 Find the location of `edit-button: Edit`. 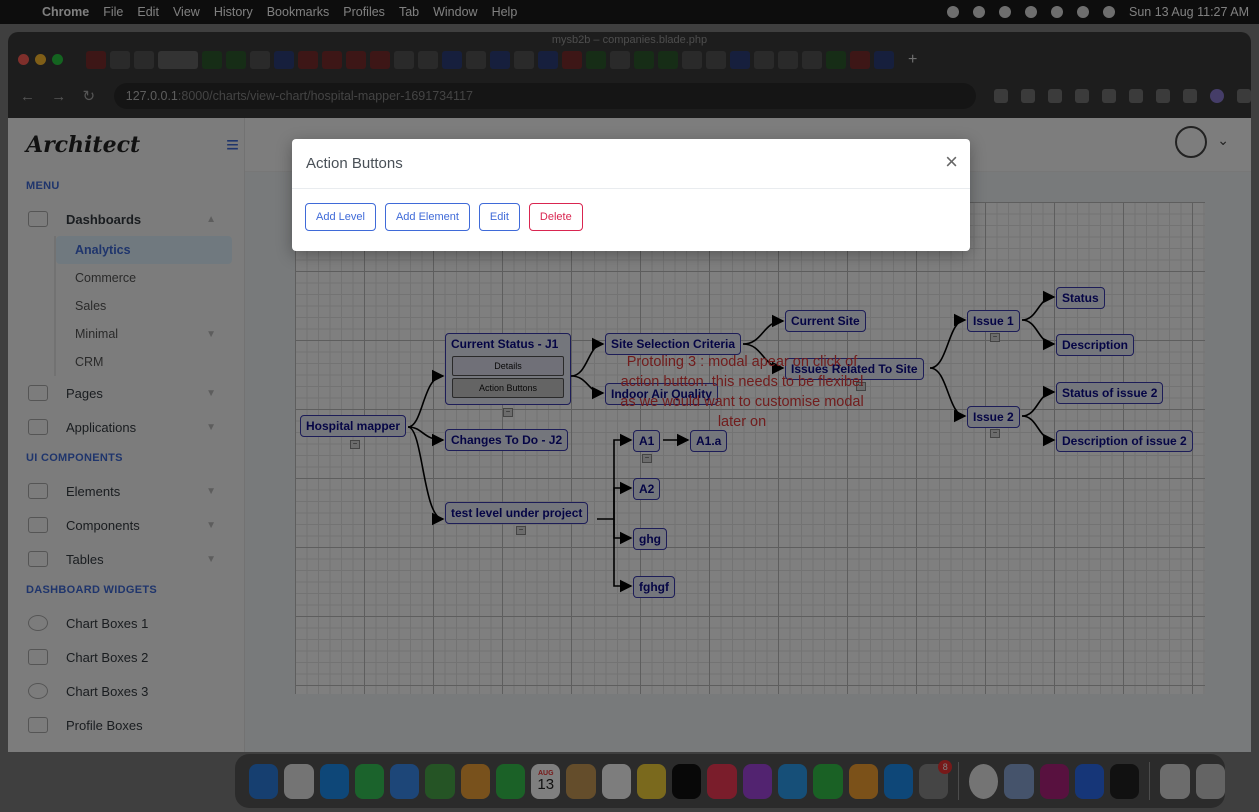

edit-button: Edit is located at coordinates (499, 217).